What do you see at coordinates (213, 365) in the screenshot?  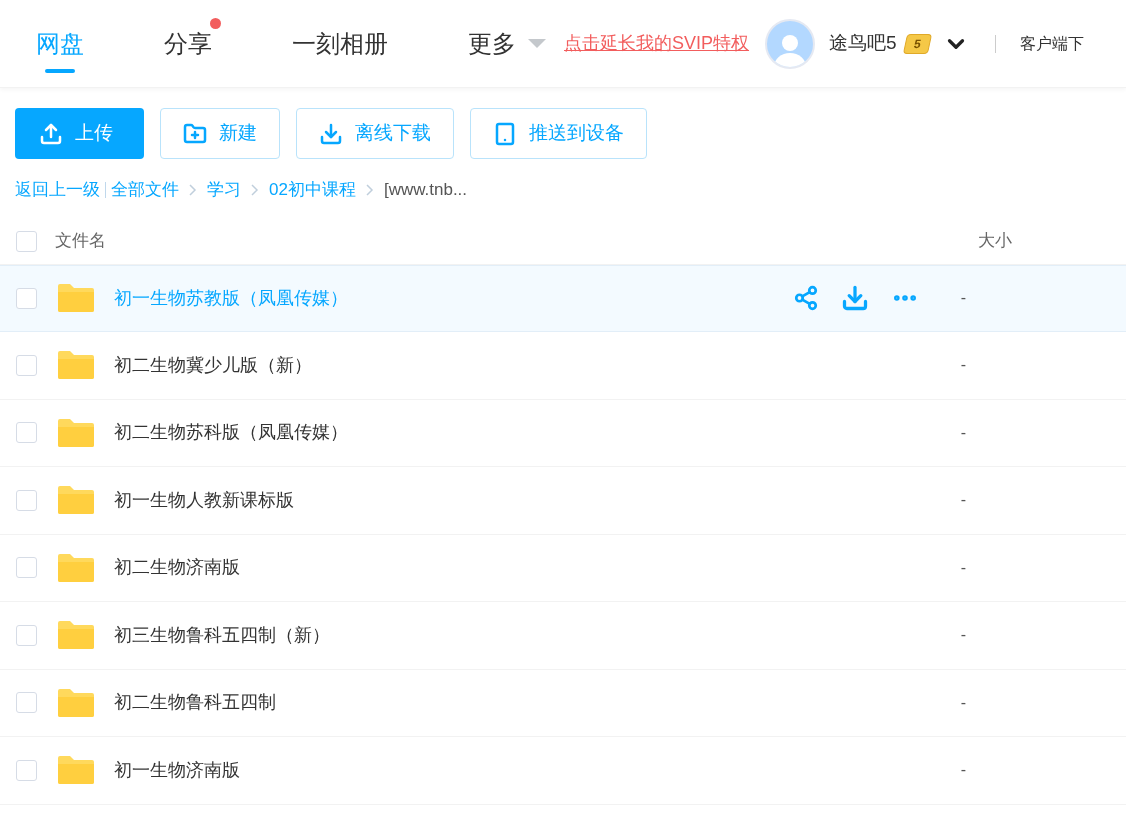 I see `file-name: 初二生物冀少儿版（新）` at bounding box center [213, 365].